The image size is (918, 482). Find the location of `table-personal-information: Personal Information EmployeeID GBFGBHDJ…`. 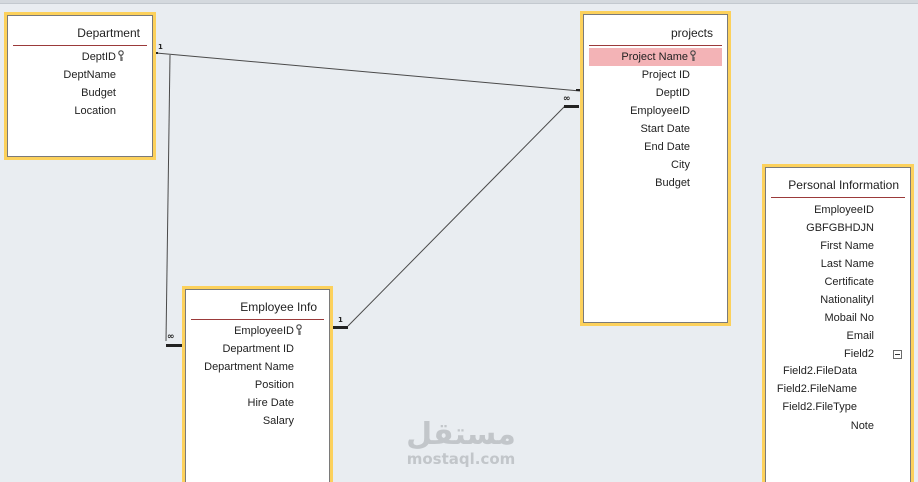

table-personal-information: Personal Information EmployeeID GBFGBHDJ… is located at coordinates (838, 323).